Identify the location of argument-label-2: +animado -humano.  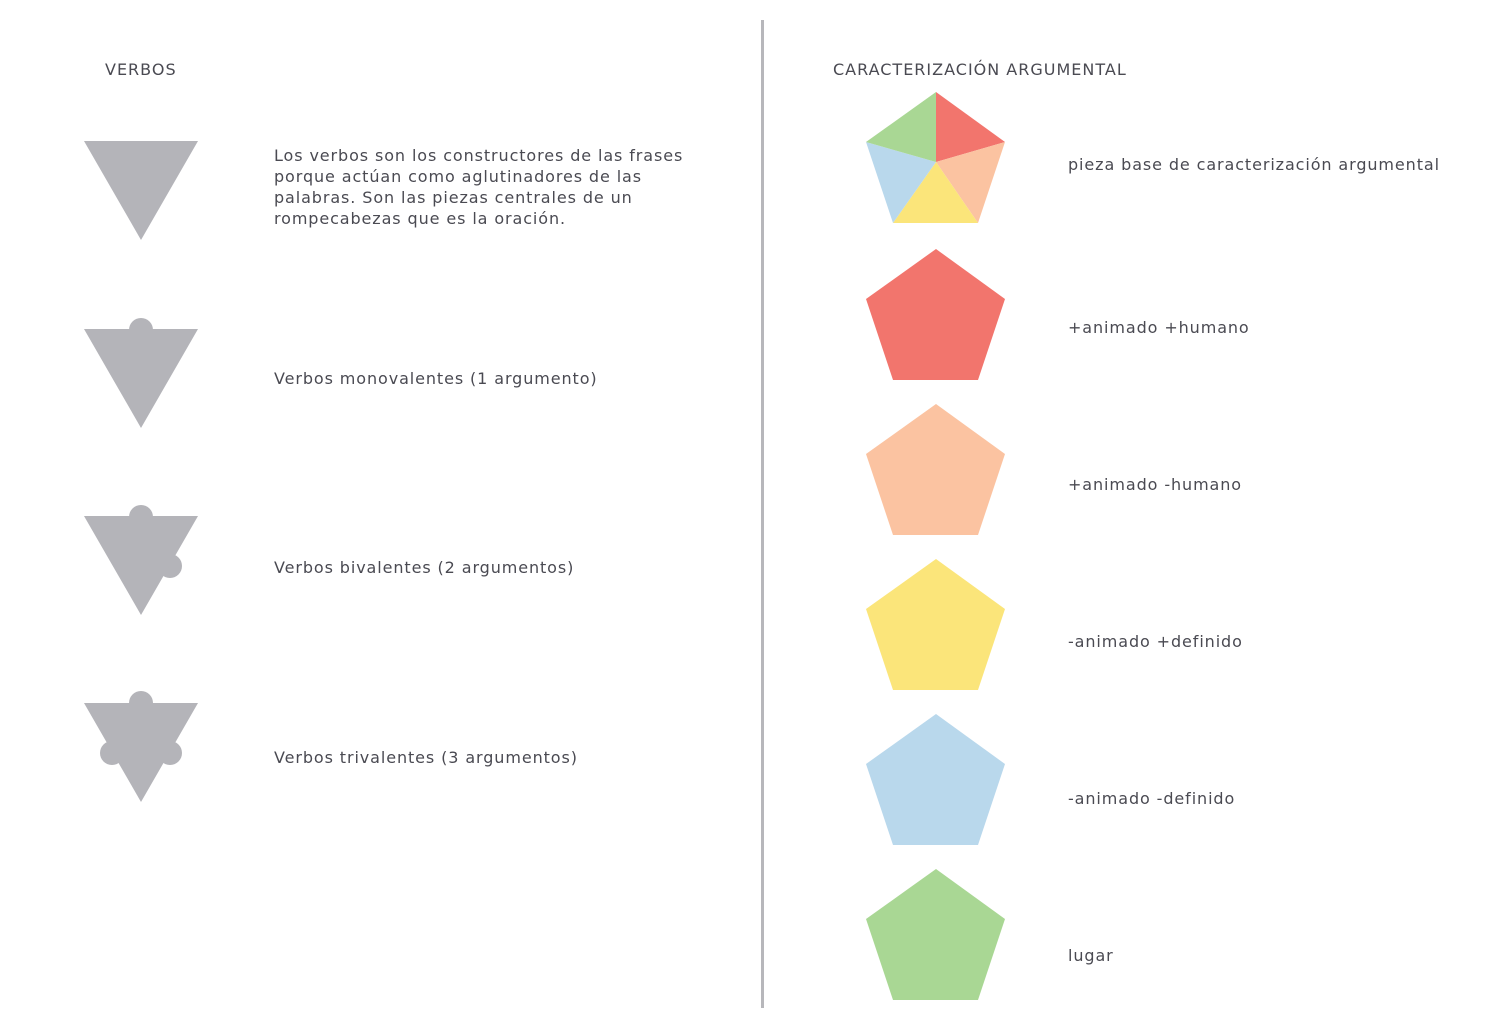
(1155, 484).